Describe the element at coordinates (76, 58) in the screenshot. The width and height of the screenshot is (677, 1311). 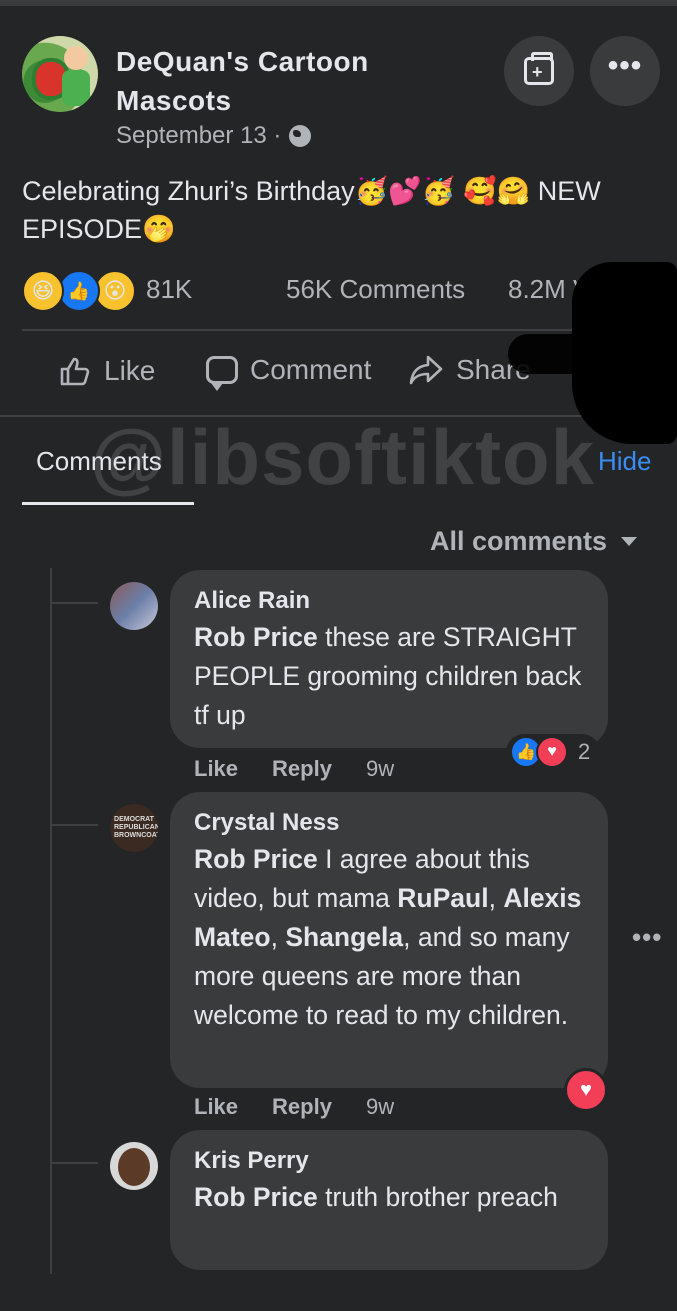
I see `mascot-head-image` at that location.